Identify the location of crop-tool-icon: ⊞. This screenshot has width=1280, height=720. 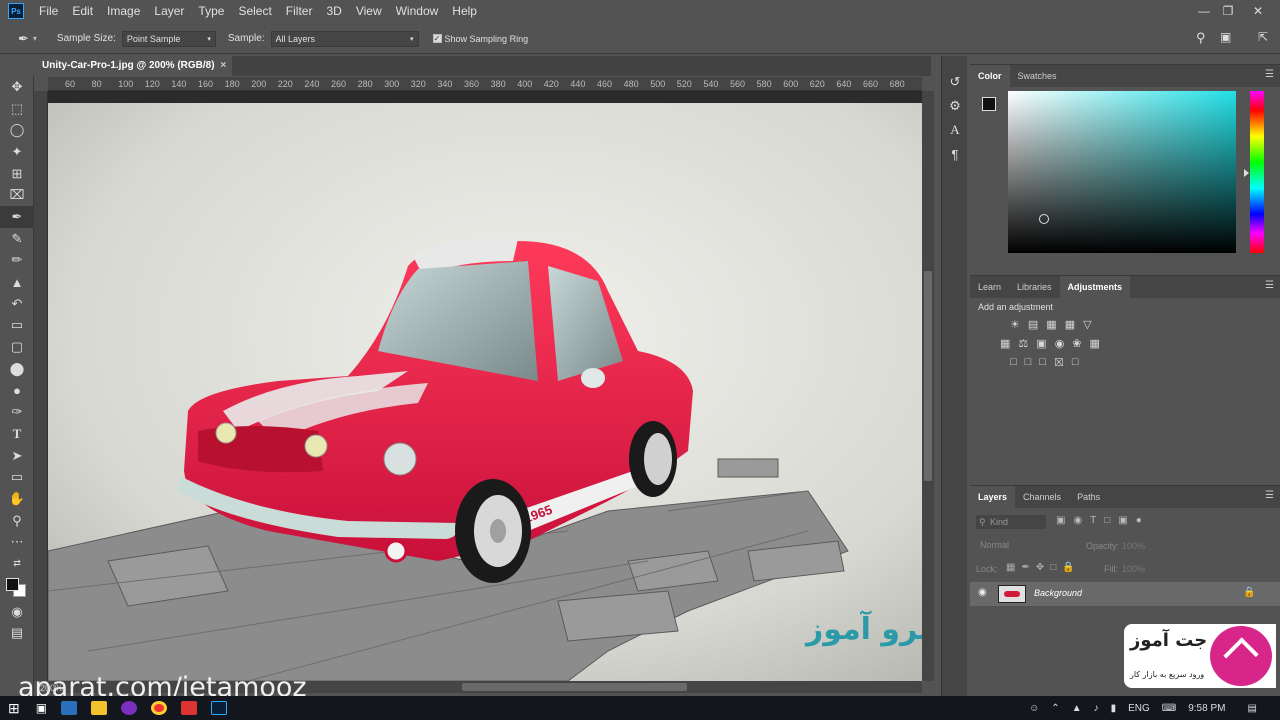
(17, 174).